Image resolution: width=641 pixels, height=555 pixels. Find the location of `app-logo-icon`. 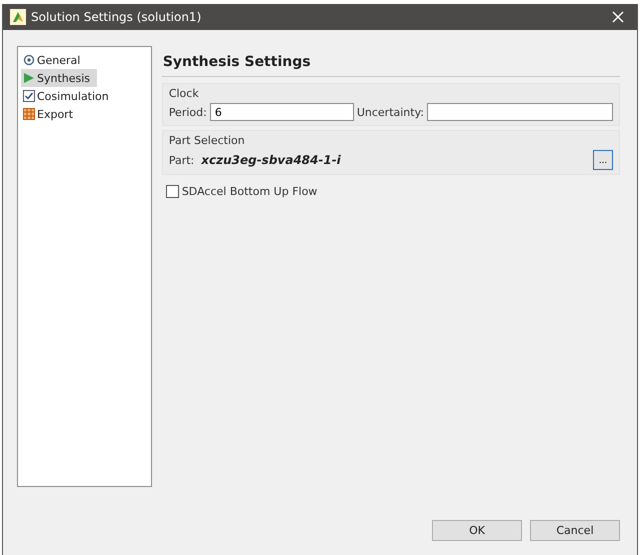

app-logo-icon is located at coordinates (18, 17).